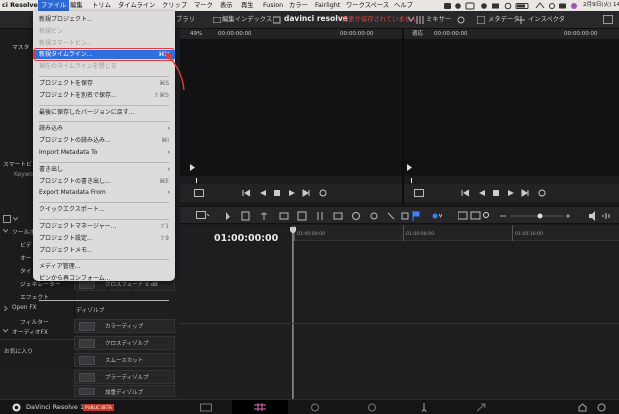 The height and width of the screenshot is (414, 619). Describe the element at coordinates (104, 152) in the screenshot. I see `file-menu-item: Import Metadata To ›` at that location.